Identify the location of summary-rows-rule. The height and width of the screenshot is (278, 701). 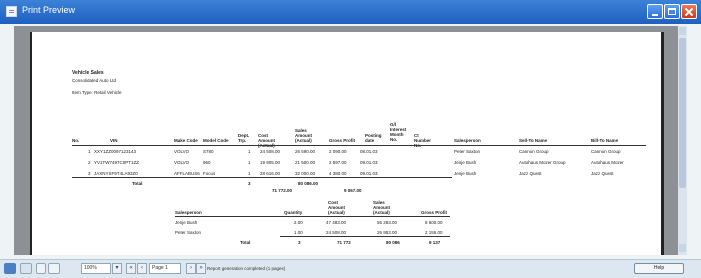
(365, 236).